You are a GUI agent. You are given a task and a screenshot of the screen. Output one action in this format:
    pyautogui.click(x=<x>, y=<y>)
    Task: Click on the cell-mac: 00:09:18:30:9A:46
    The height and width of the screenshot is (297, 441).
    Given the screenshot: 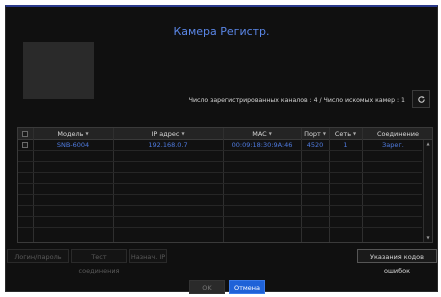 What is the action you would take?
    pyautogui.click(x=262, y=145)
    